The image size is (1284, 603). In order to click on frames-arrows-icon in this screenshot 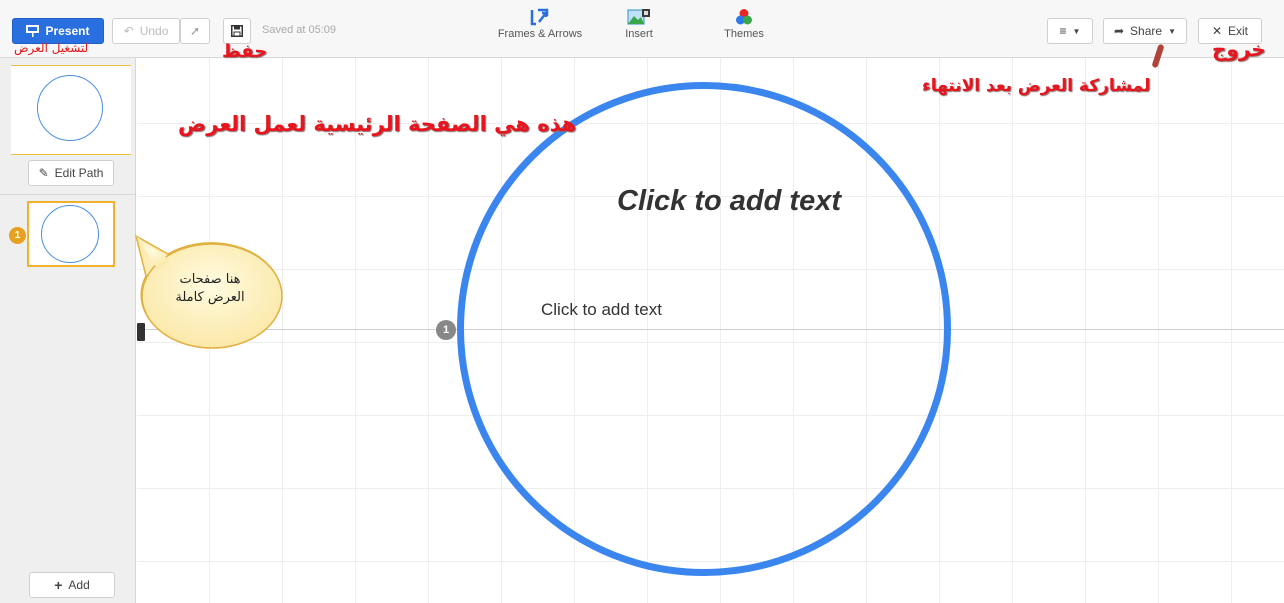, I will do `click(539, 17)`.